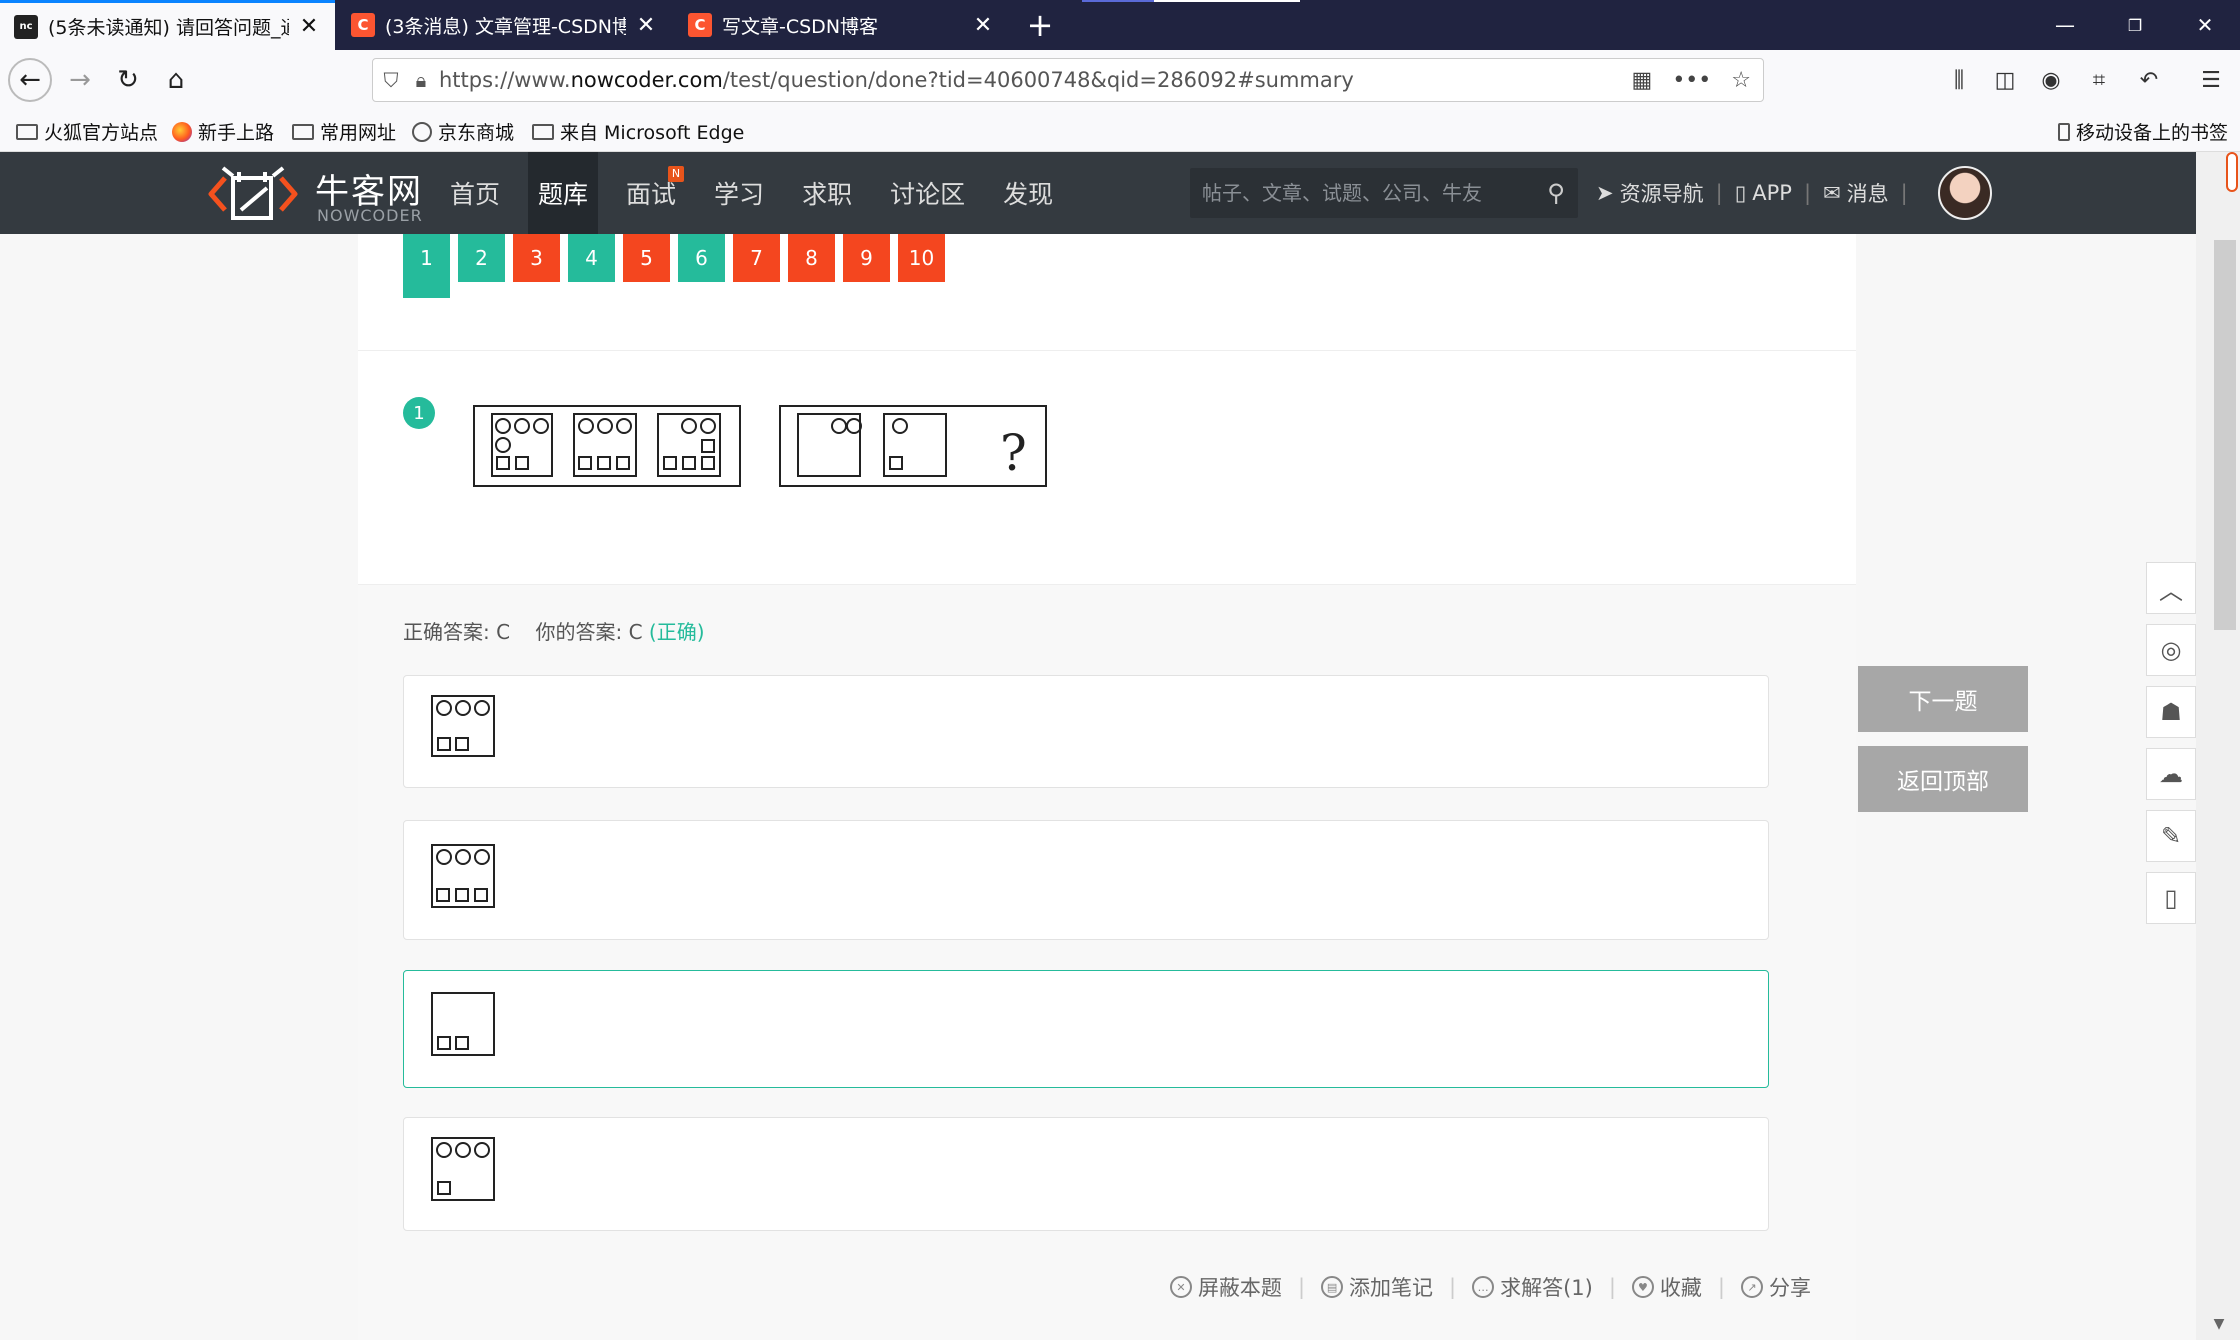 Image resolution: width=2240 pixels, height=1340 pixels. I want to click on search-icon: ⚲, so click(1556, 193).